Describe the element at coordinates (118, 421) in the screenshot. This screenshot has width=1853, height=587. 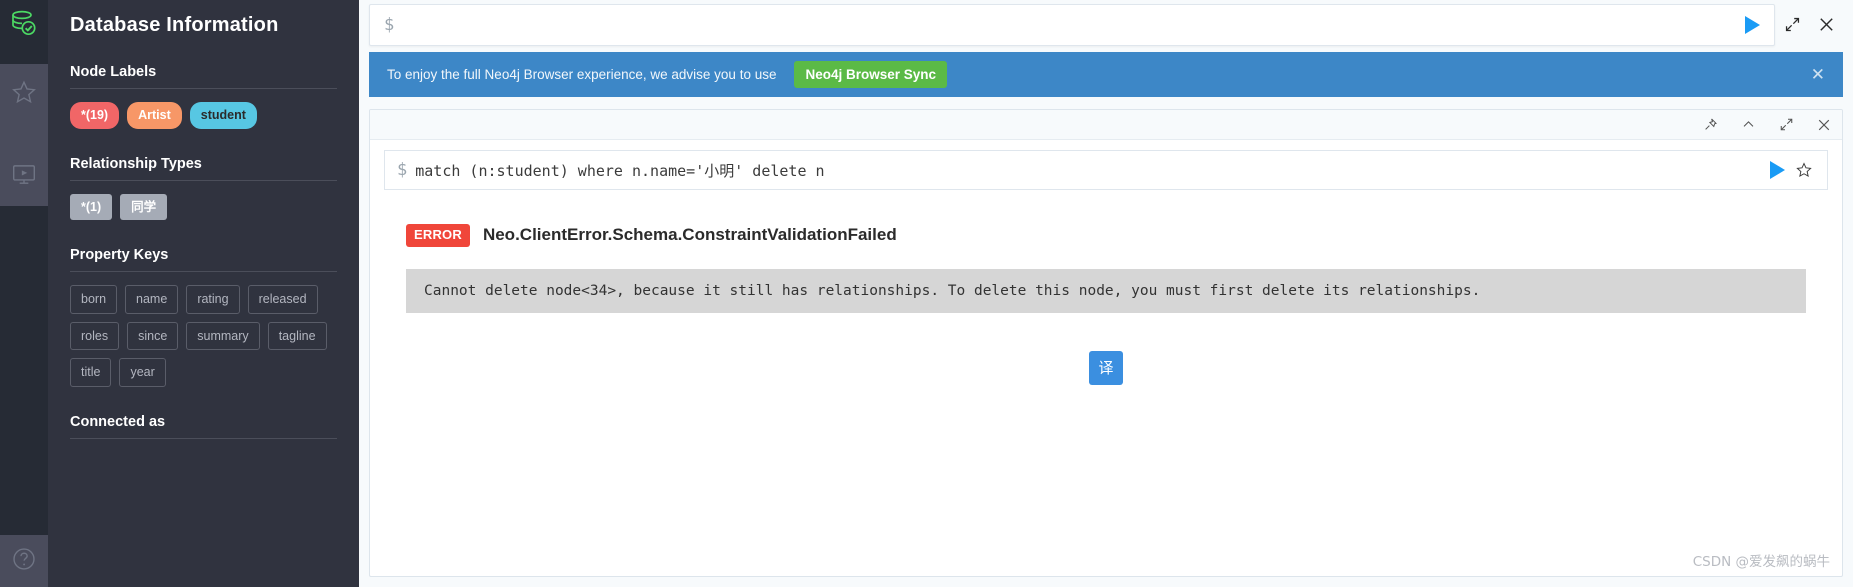
I see `section-title-connected-as: Connected as` at that location.